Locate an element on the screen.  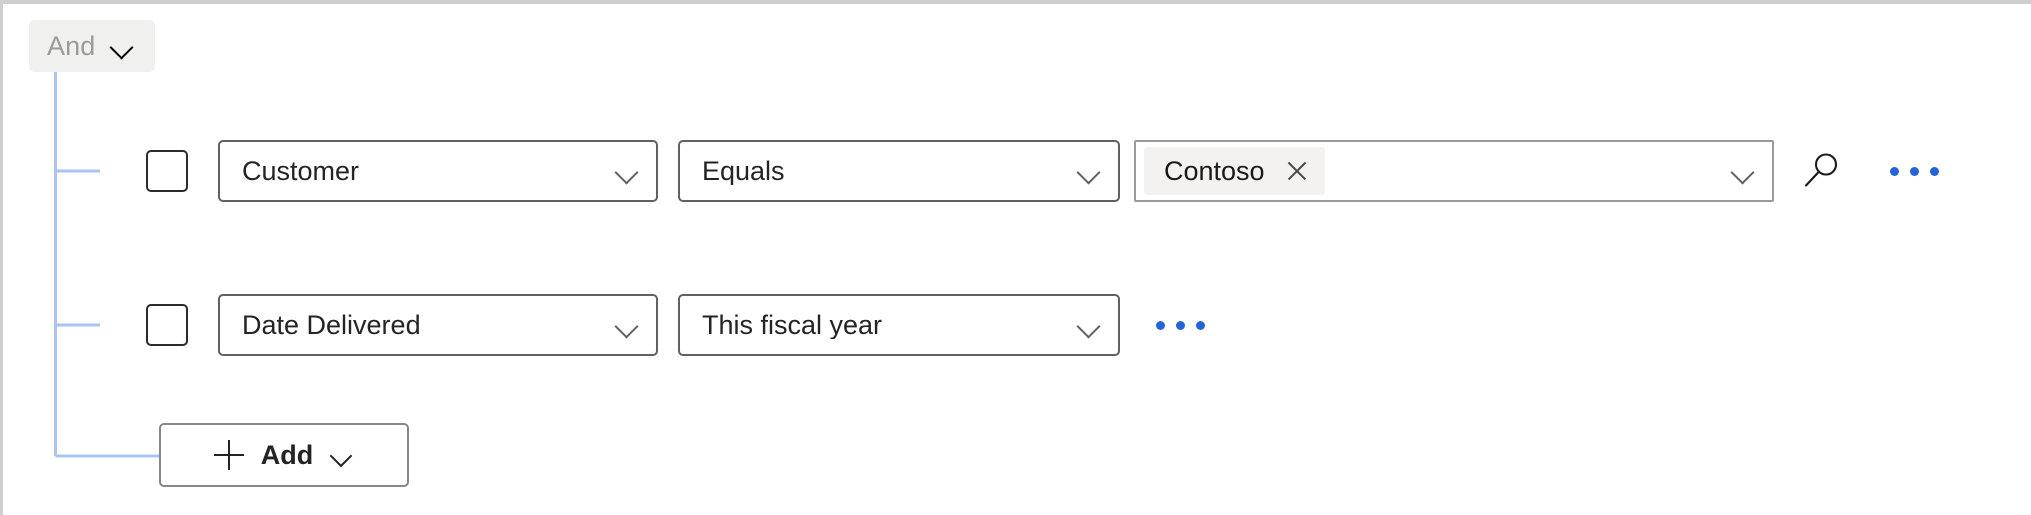
operator-dropdown: Equals is located at coordinates (899, 171).